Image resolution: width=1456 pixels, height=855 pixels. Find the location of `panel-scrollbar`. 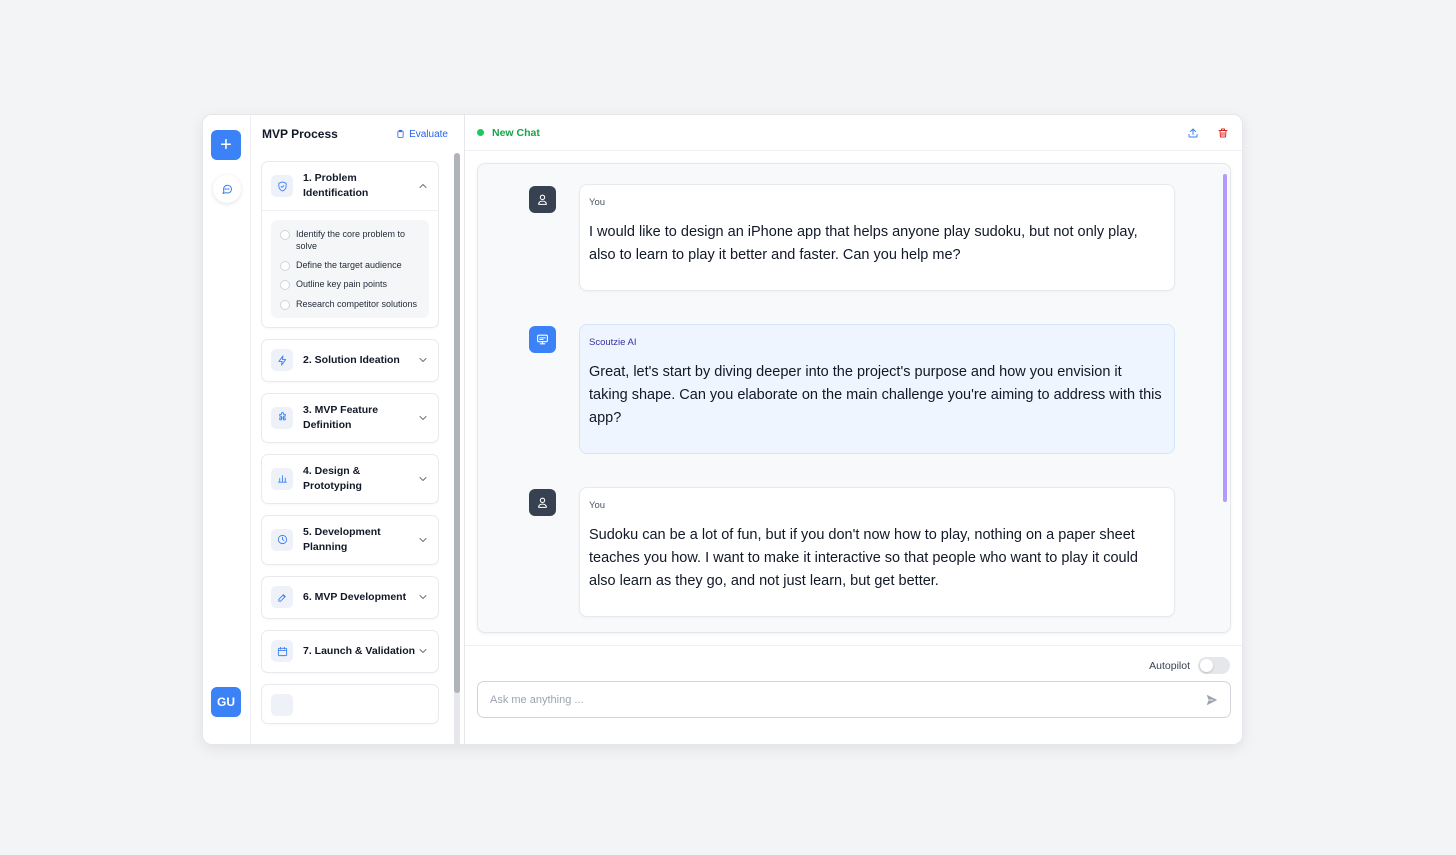

panel-scrollbar is located at coordinates (457, 448).